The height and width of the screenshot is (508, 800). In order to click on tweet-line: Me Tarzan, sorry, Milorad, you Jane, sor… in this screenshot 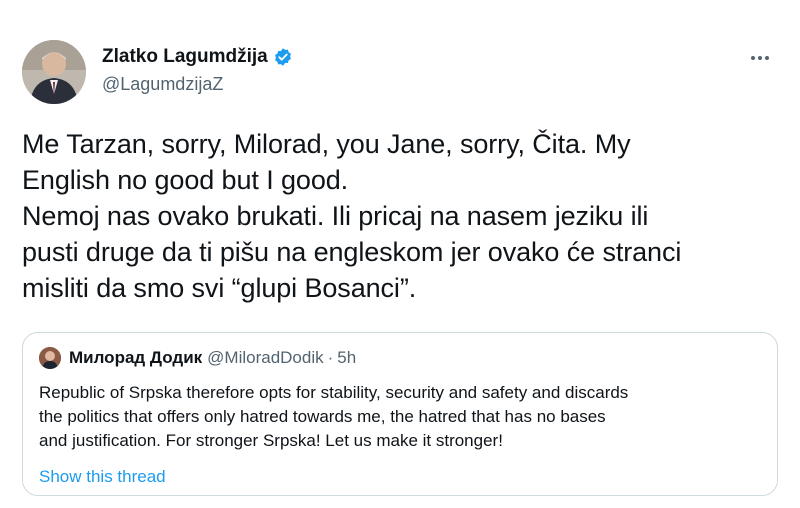, I will do `click(326, 144)`.